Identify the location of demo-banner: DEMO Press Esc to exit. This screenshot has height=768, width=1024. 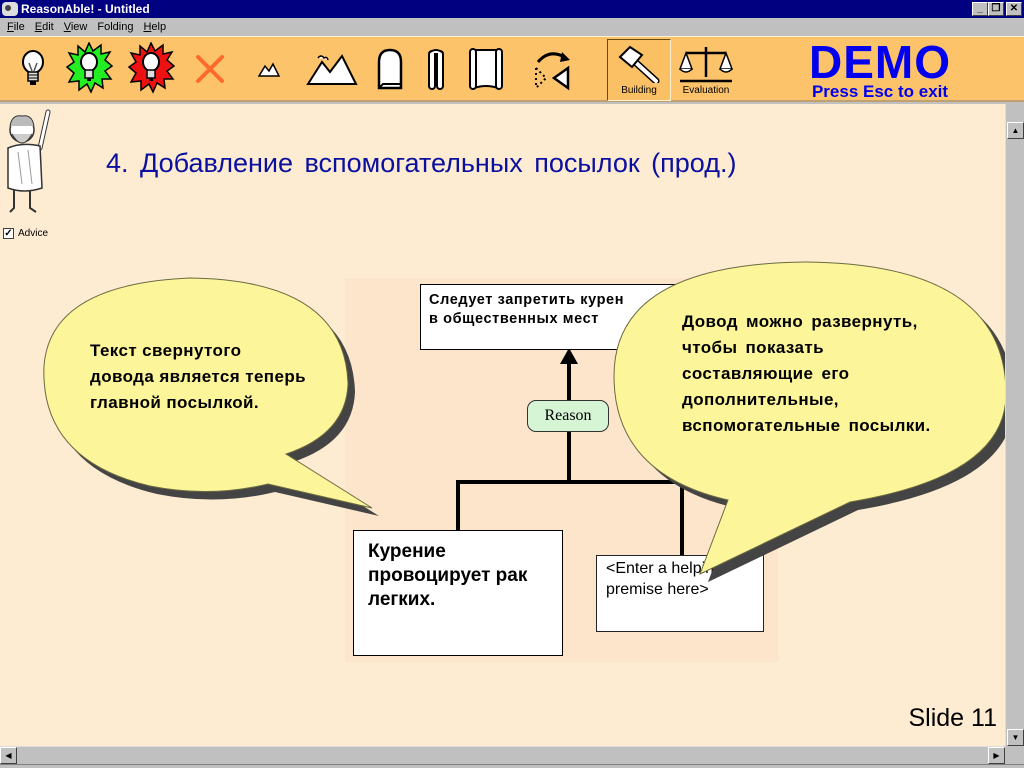
(880, 69).